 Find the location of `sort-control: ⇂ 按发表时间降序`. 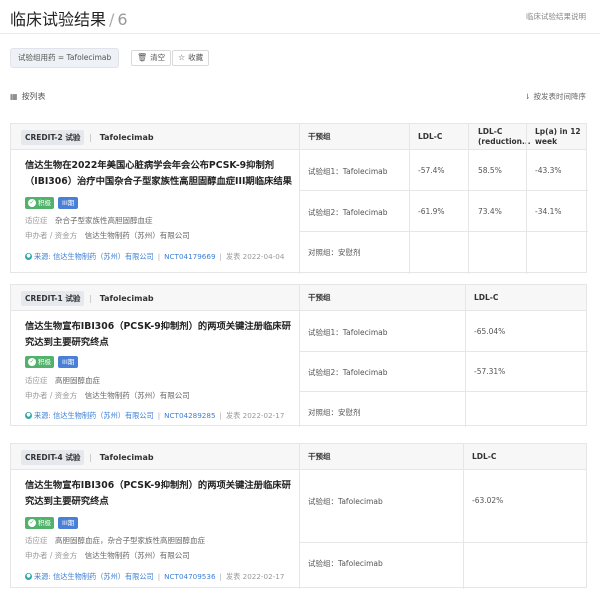

sort-control: ⇂ 按发表时间降序 is located at coordinates (555, 96).